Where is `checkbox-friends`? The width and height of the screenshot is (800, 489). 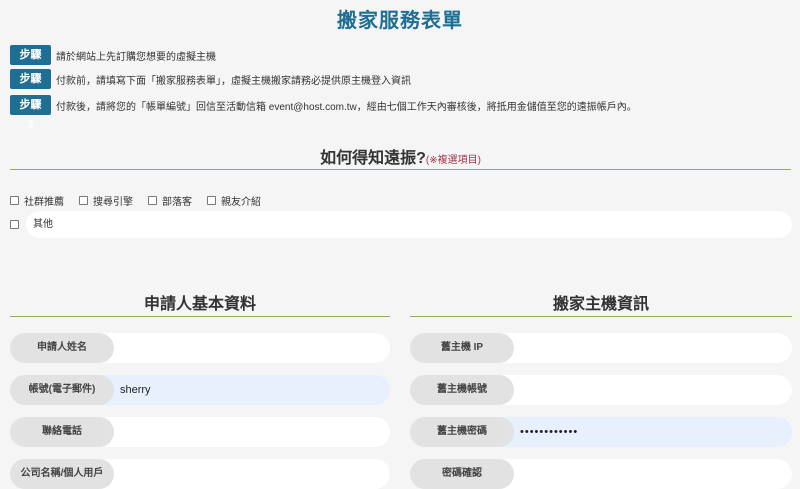 checkbox-friends is located at coordinates (211, 200).